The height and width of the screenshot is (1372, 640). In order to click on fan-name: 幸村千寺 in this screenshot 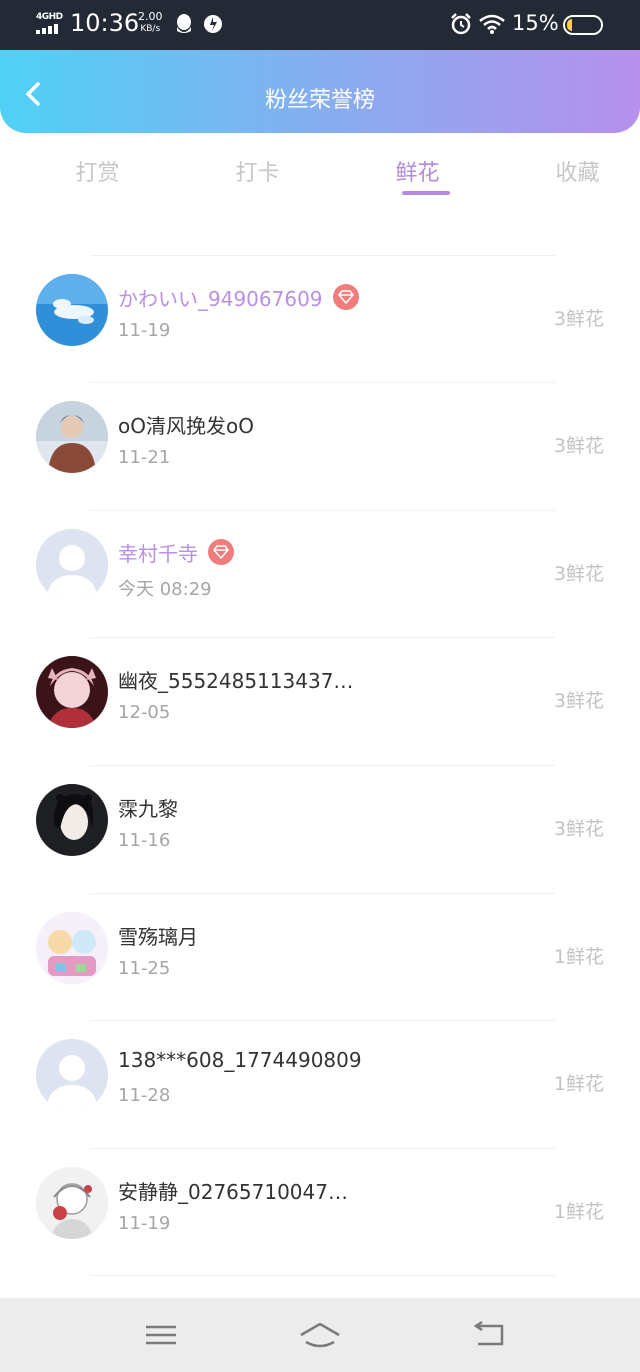, I will do `click(158, 553)`.